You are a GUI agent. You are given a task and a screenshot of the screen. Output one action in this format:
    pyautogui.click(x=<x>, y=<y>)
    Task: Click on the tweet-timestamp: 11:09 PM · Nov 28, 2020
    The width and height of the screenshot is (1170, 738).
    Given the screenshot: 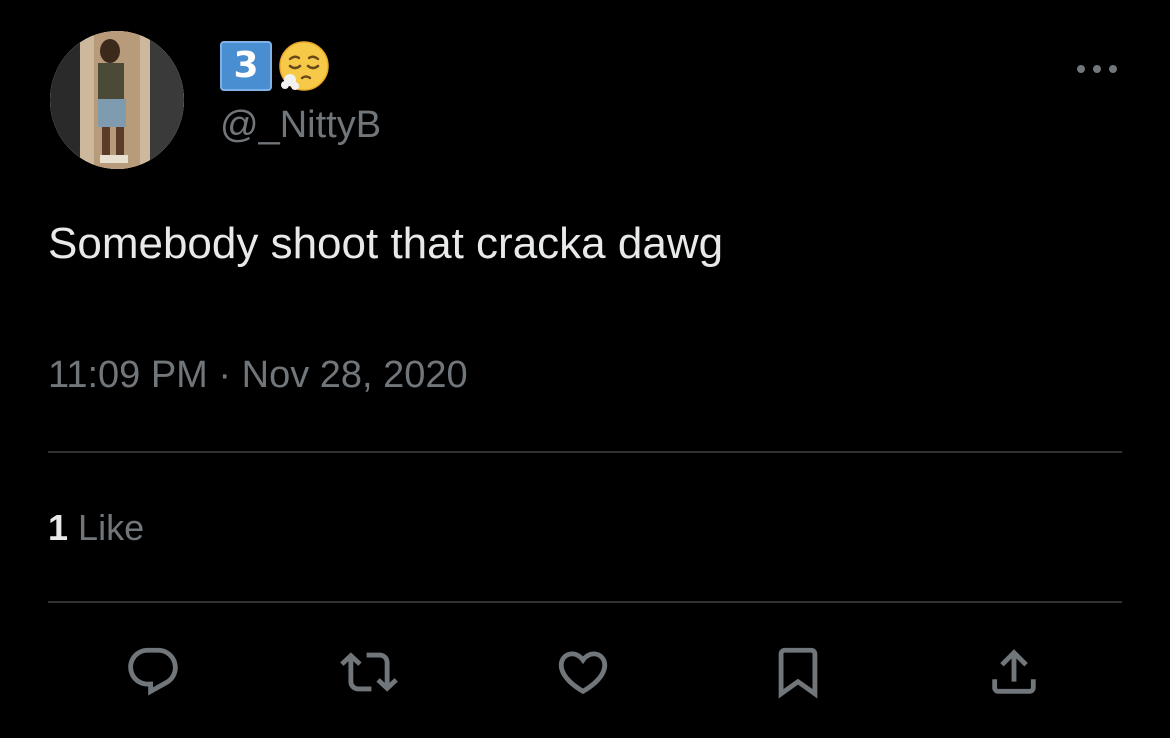 What is the action you would take?
    pyautogui.click(x=258, y=375)
    